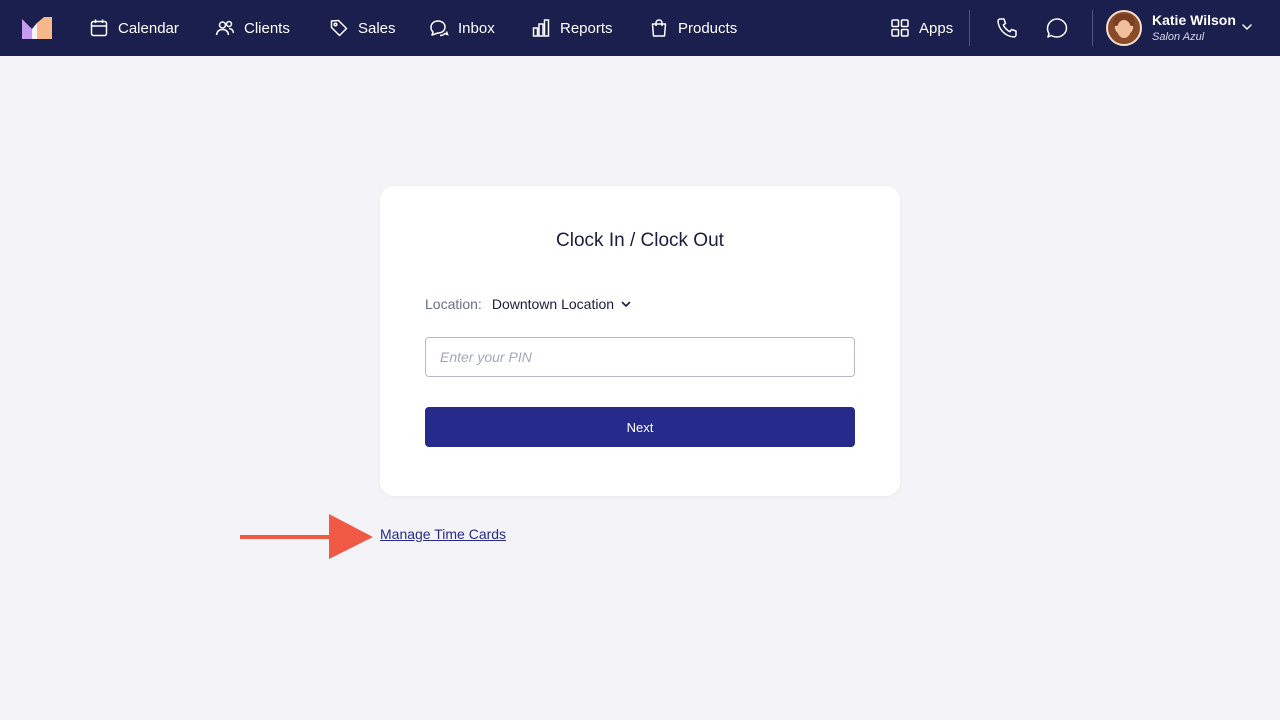  I want to click on nav-sales-label: Sales, so click(377, 28).